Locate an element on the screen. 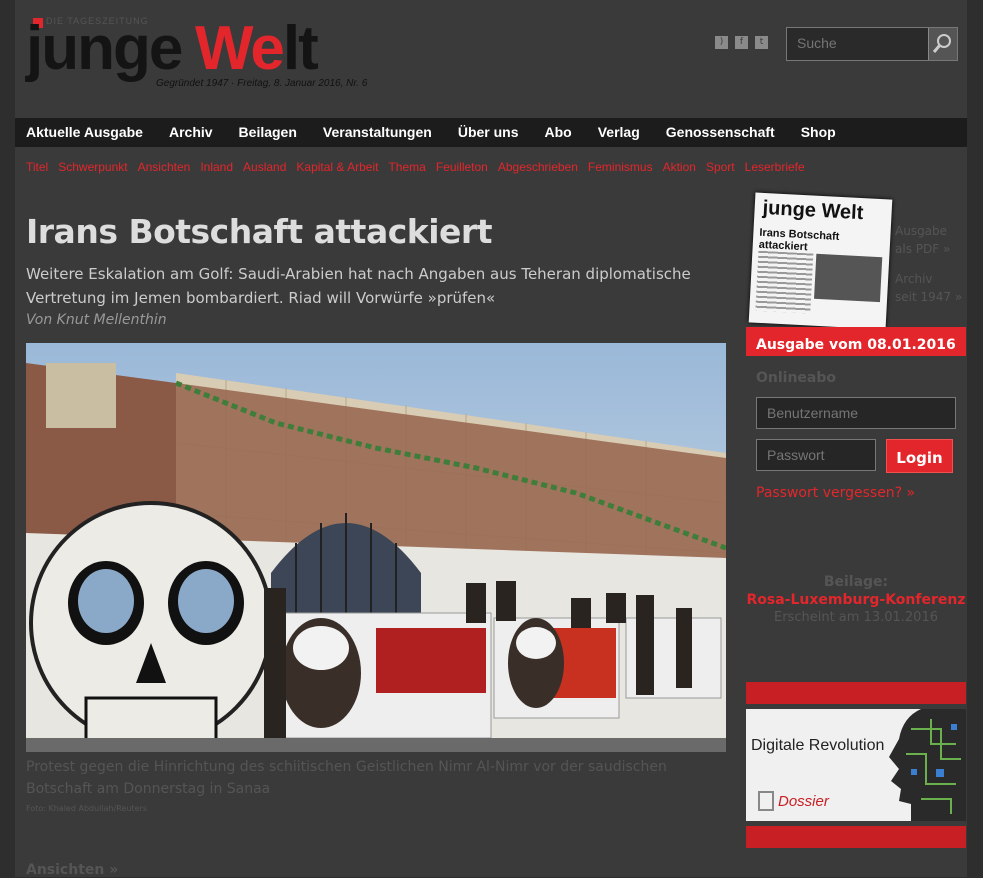  section-titel: Titel is located at coordinates (37, 167).